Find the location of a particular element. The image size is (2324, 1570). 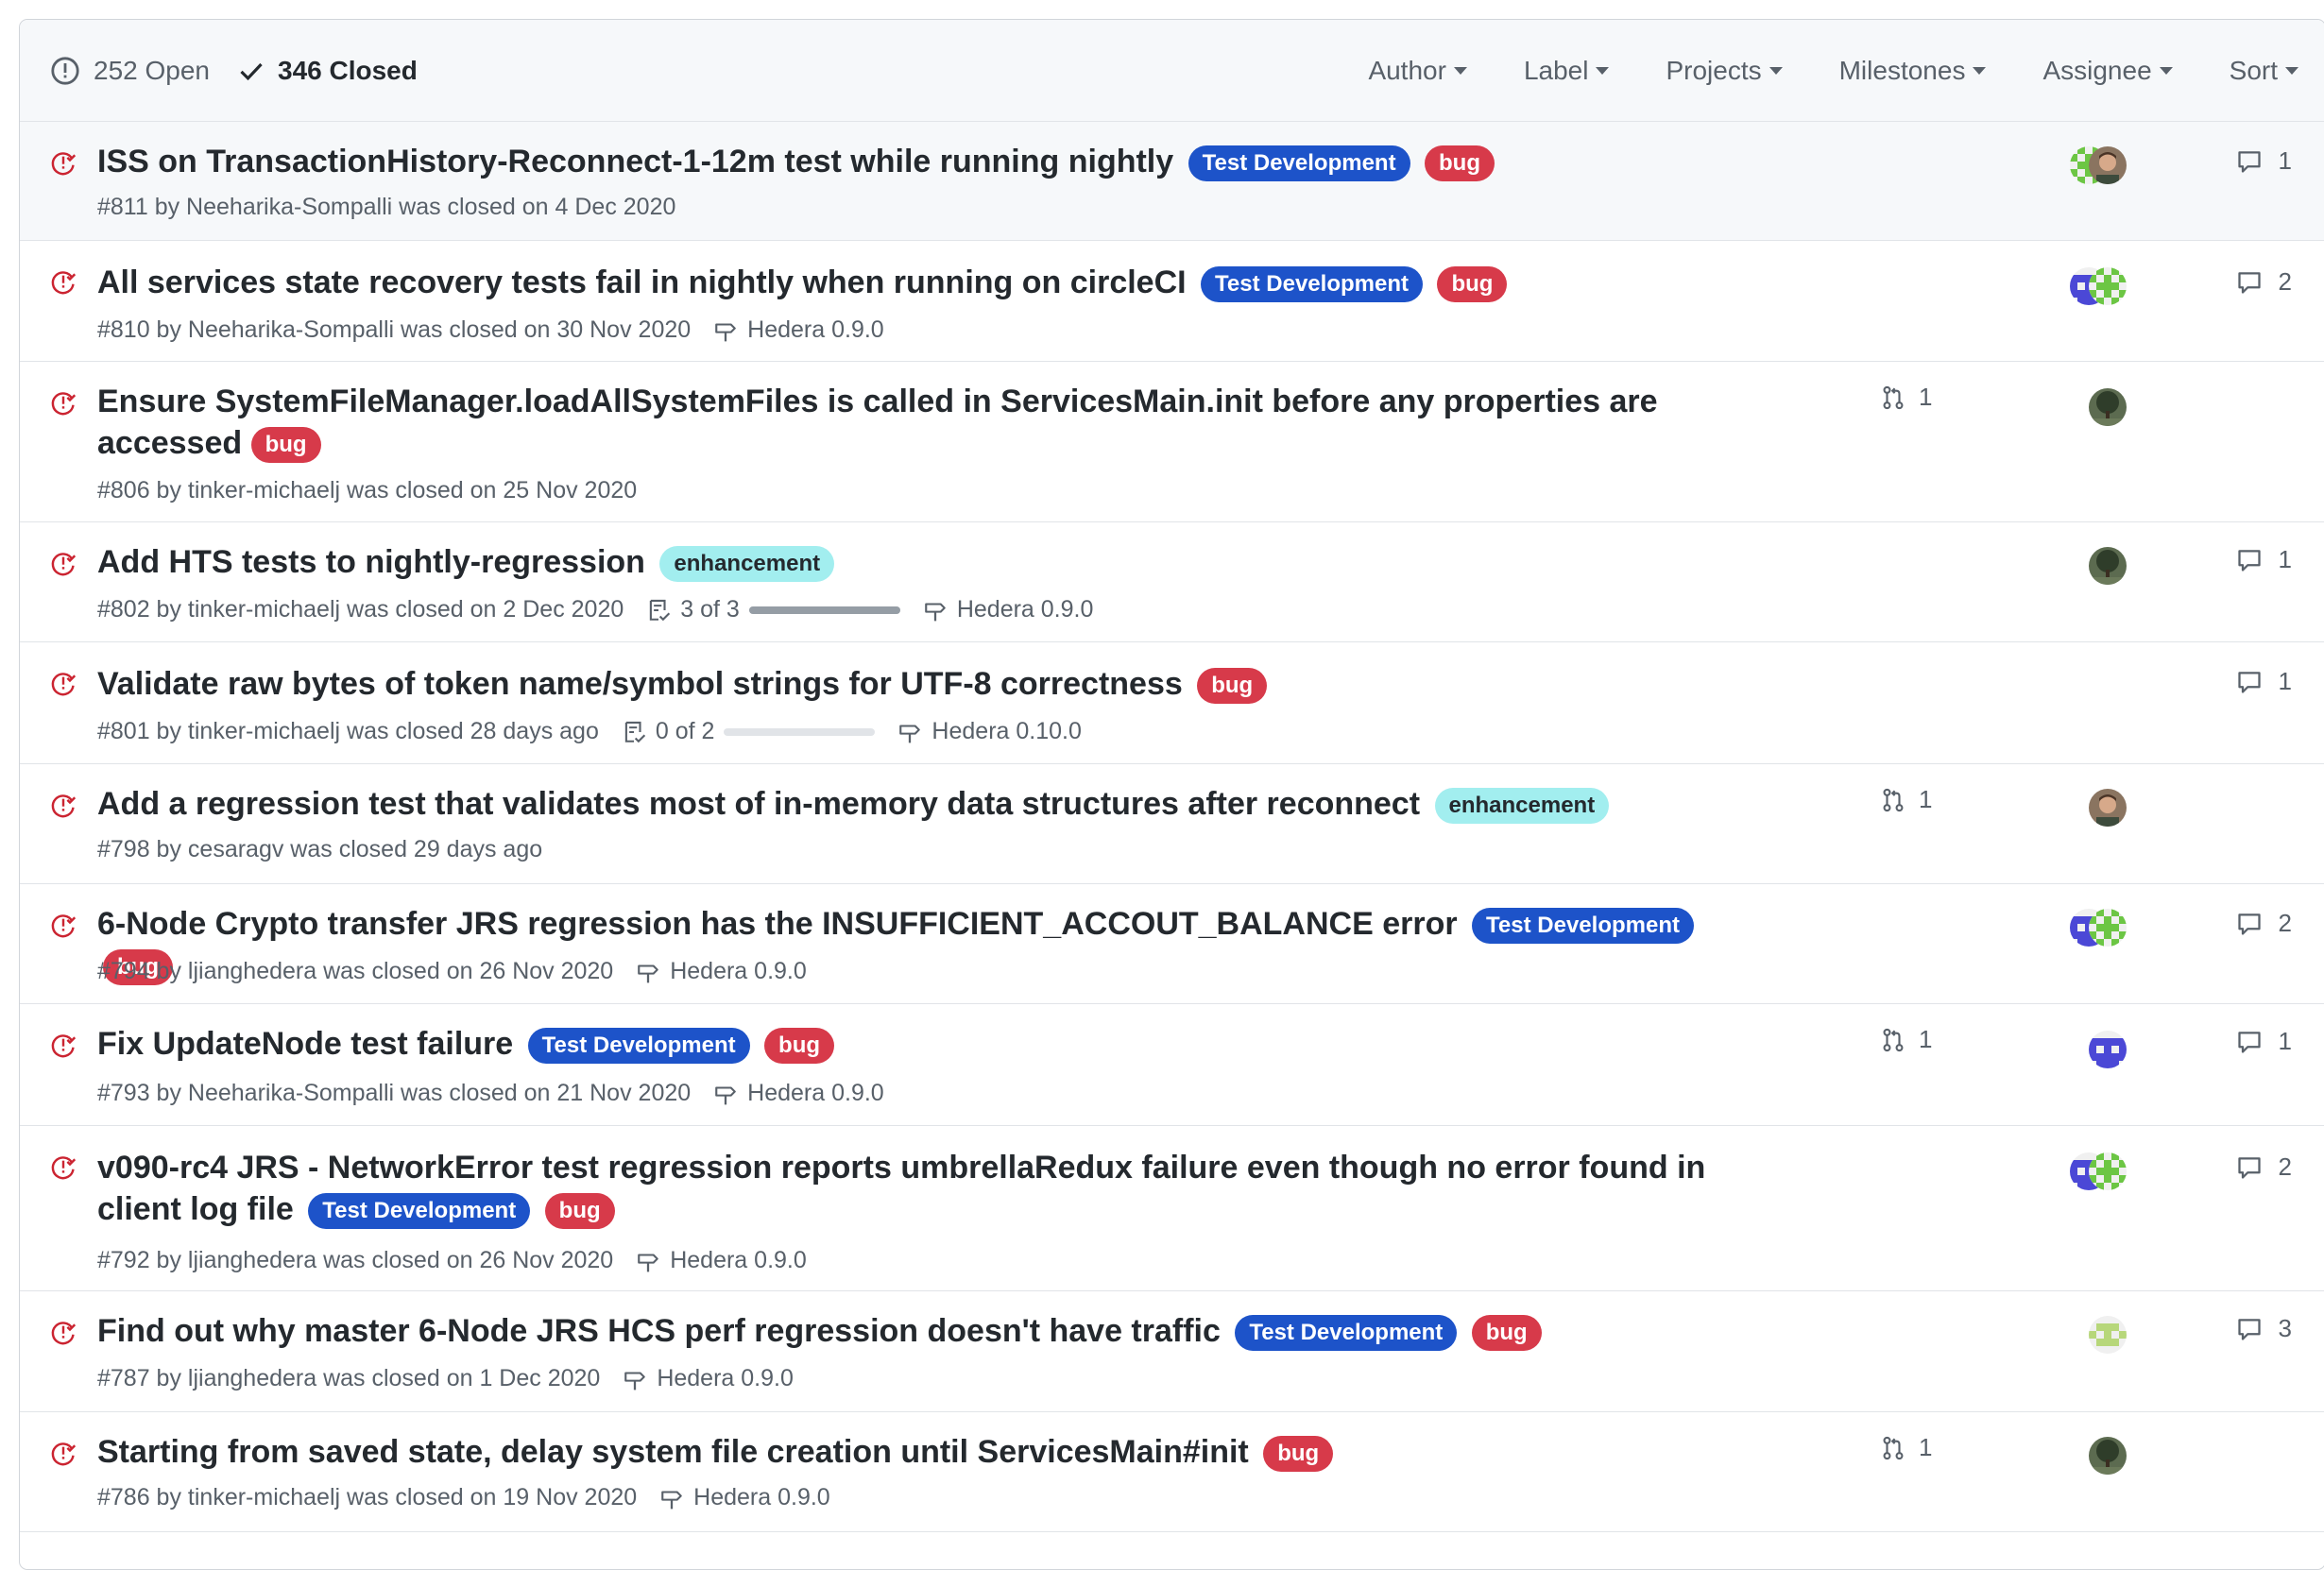

comments-link: 3 is located at coordinates (2263, 1328).